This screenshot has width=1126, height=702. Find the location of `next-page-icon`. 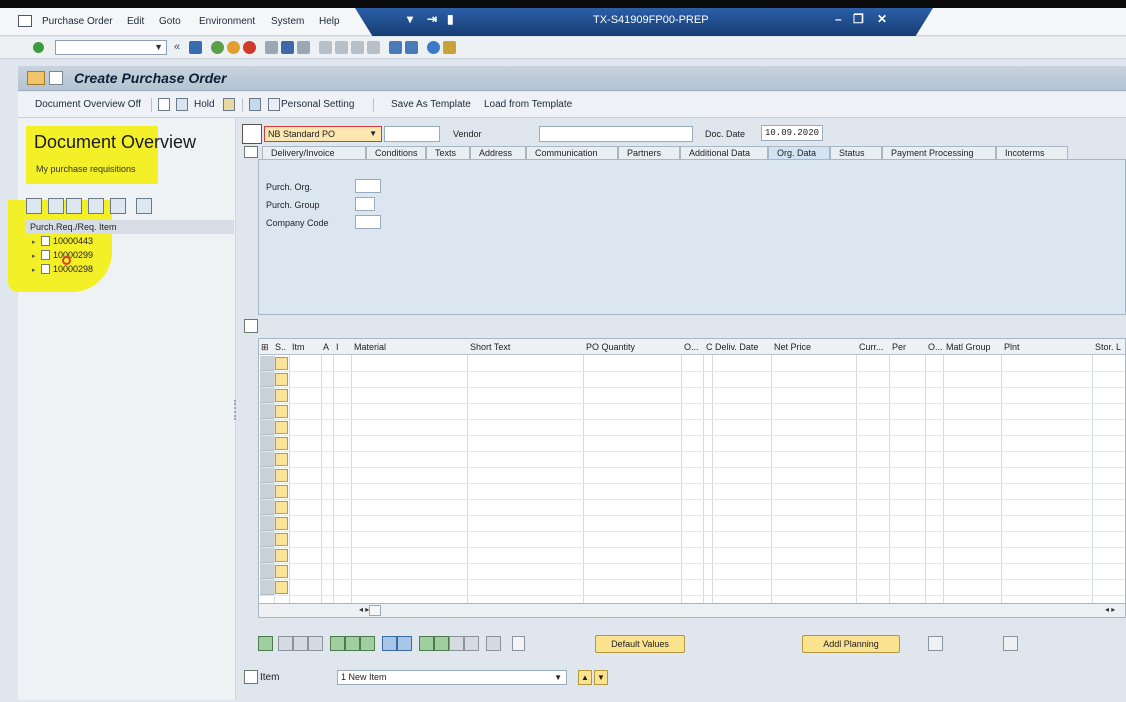

next-page-icon is located at coordinates (357, 47).